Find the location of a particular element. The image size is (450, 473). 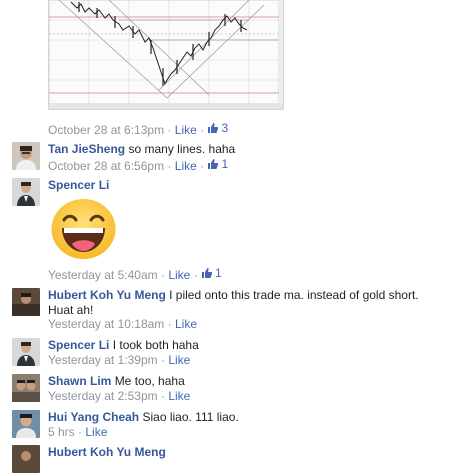

comment-timestamp: Yesterday at 1:39pm is located at coordinates (103, 360).